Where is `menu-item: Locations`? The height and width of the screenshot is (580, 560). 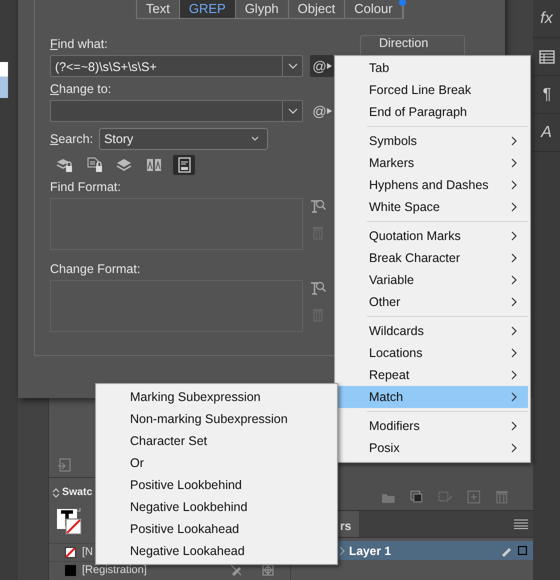
menu-item: Locations is located at coordinates (432, 353).